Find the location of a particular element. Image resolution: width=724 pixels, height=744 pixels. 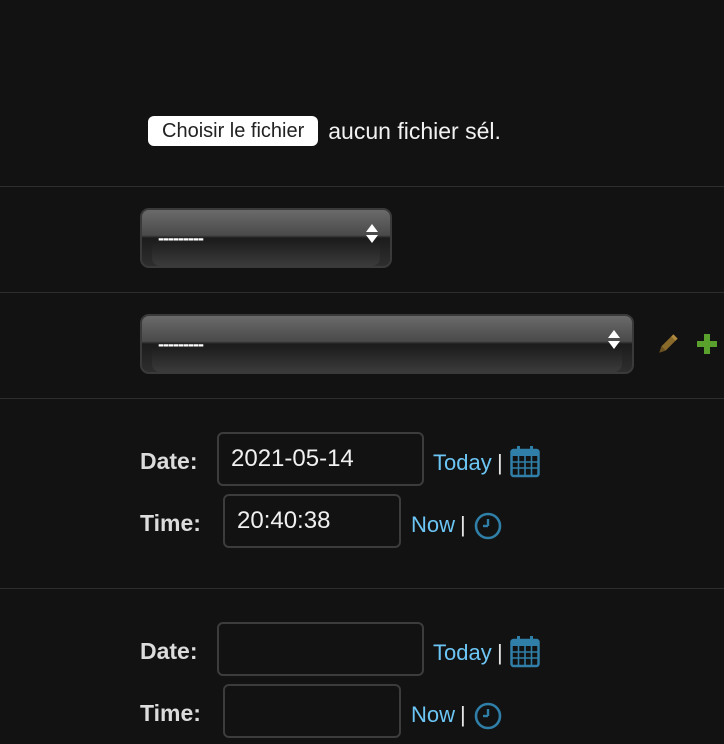

plus-icon is located at coordinates (707, 344).